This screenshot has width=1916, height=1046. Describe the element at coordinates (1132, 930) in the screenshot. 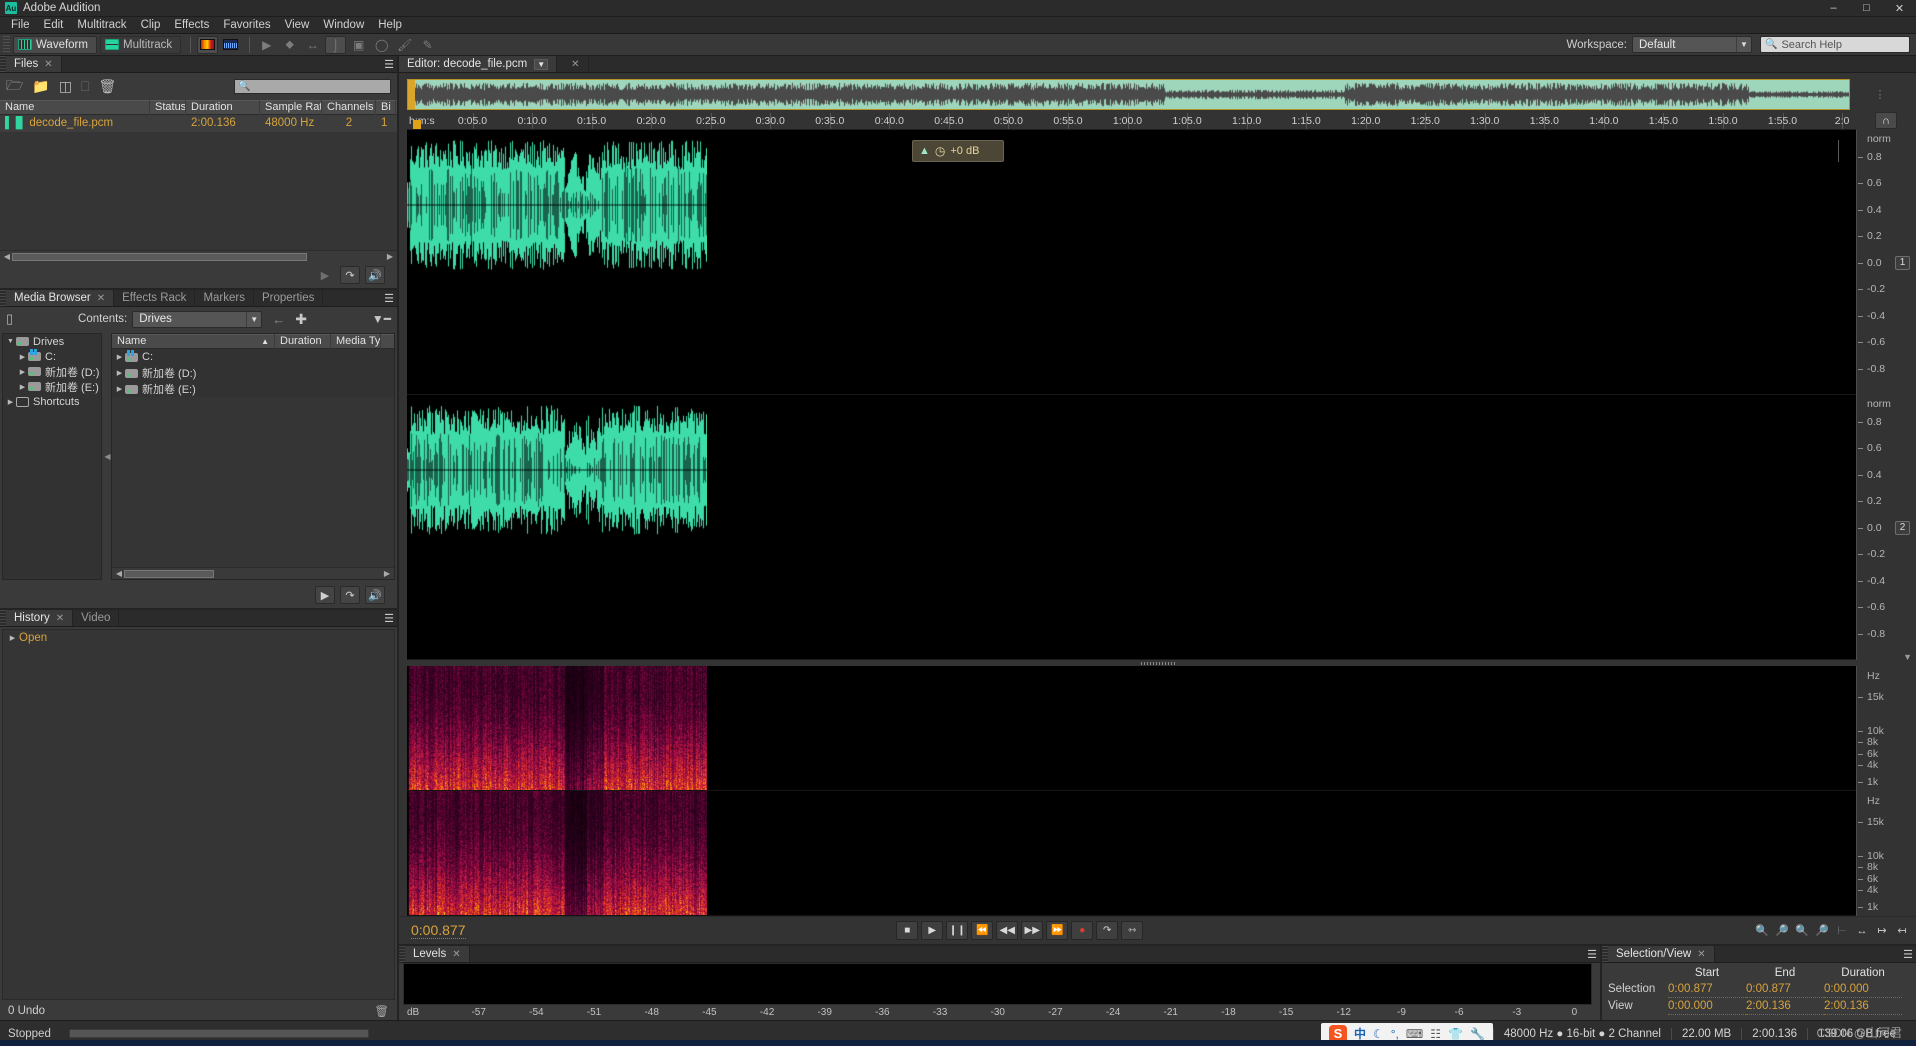

I see `skip-selection-button: ⇿` at that location.